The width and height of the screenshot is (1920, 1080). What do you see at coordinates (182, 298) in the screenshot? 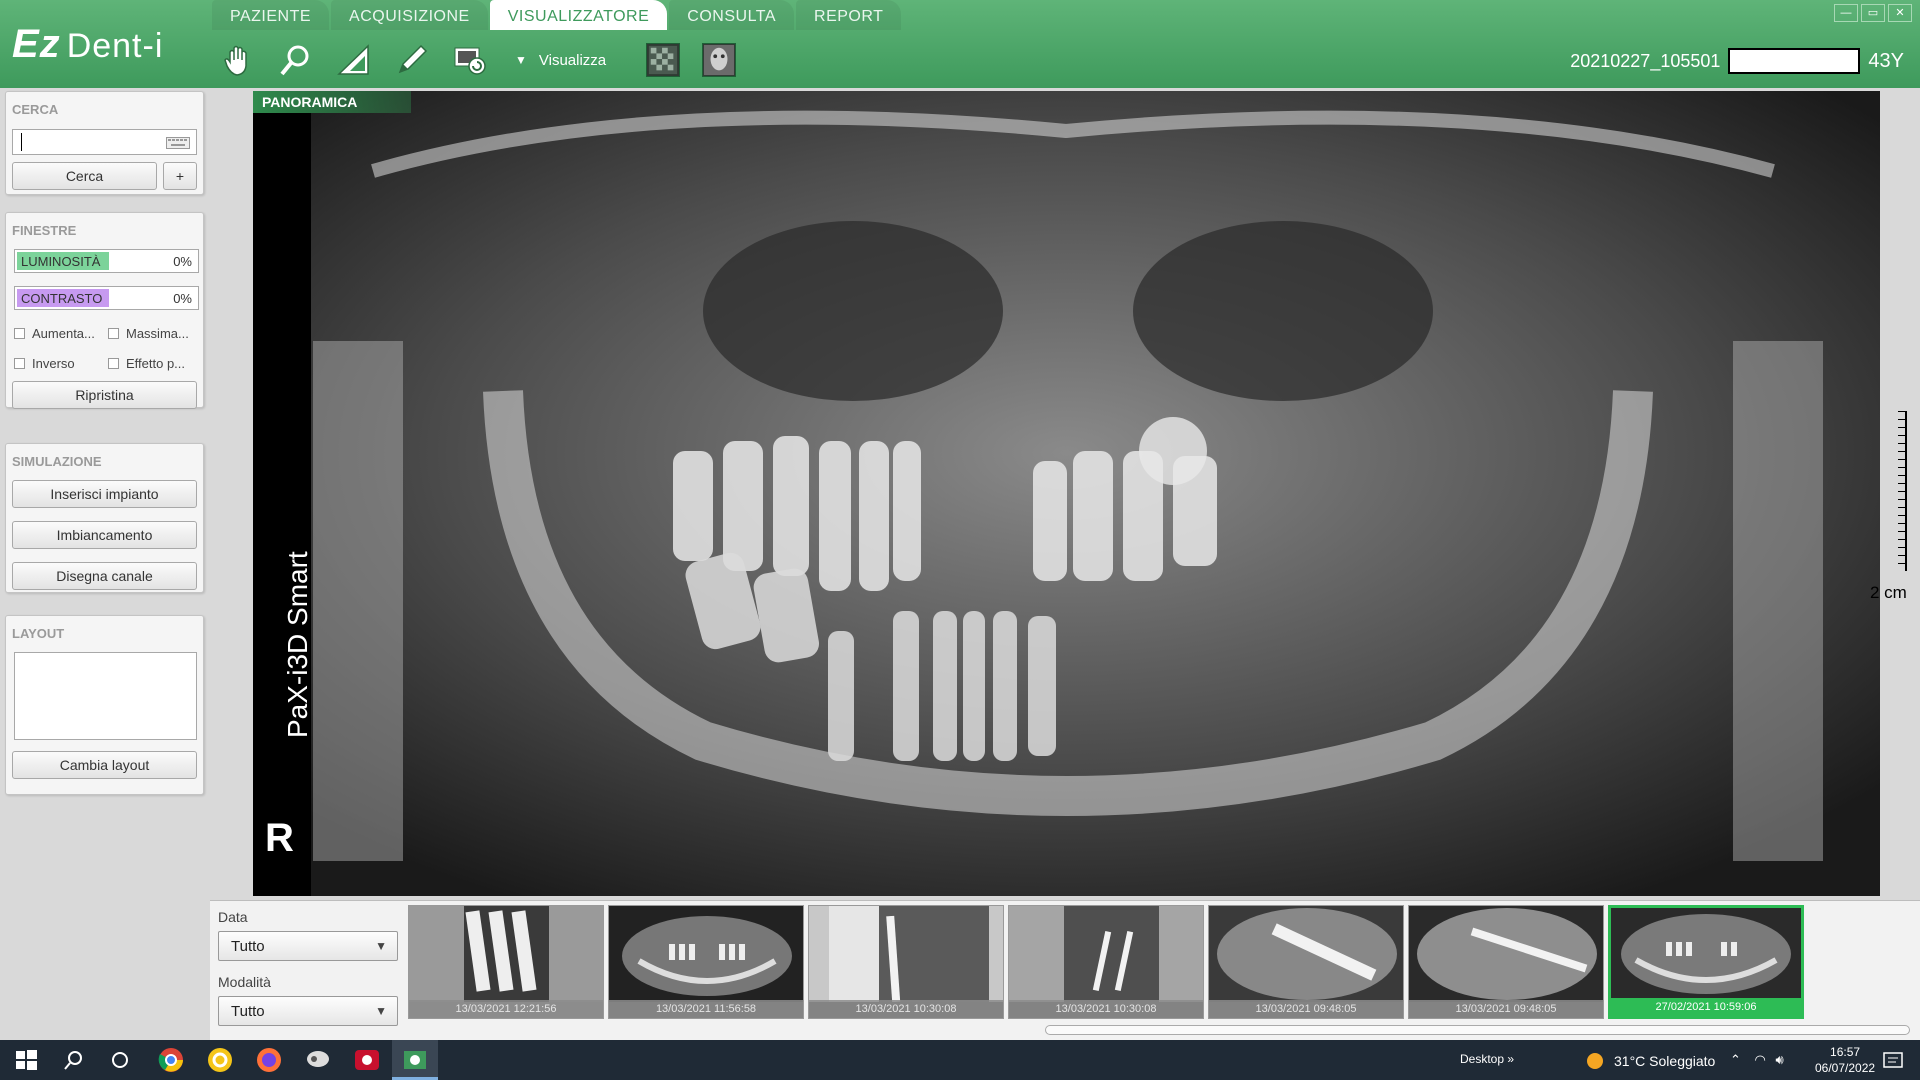
I see `contrast-value: 0%` at bounding box center [182, 298].